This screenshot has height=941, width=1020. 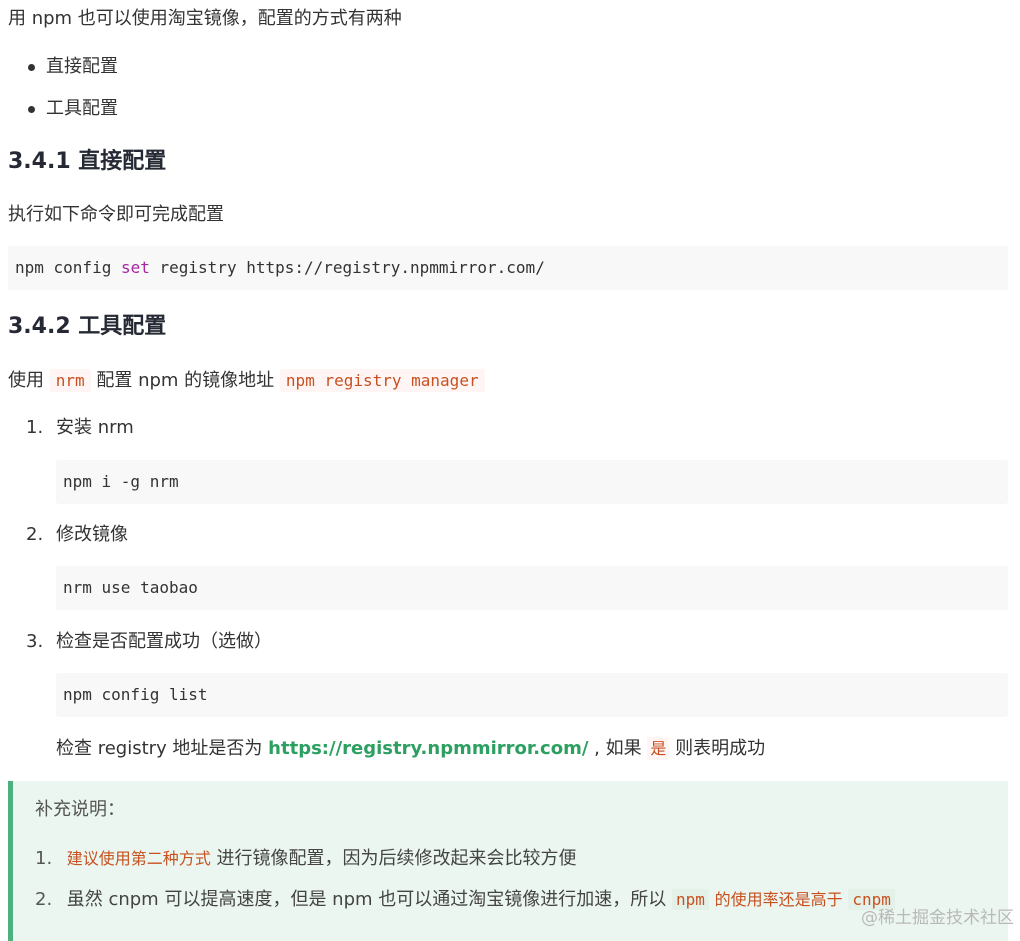 I want to click on intro-text: 用 npm 也可以使用淘宝镜像，配置的方式有两种, so click(x=205, y=18).